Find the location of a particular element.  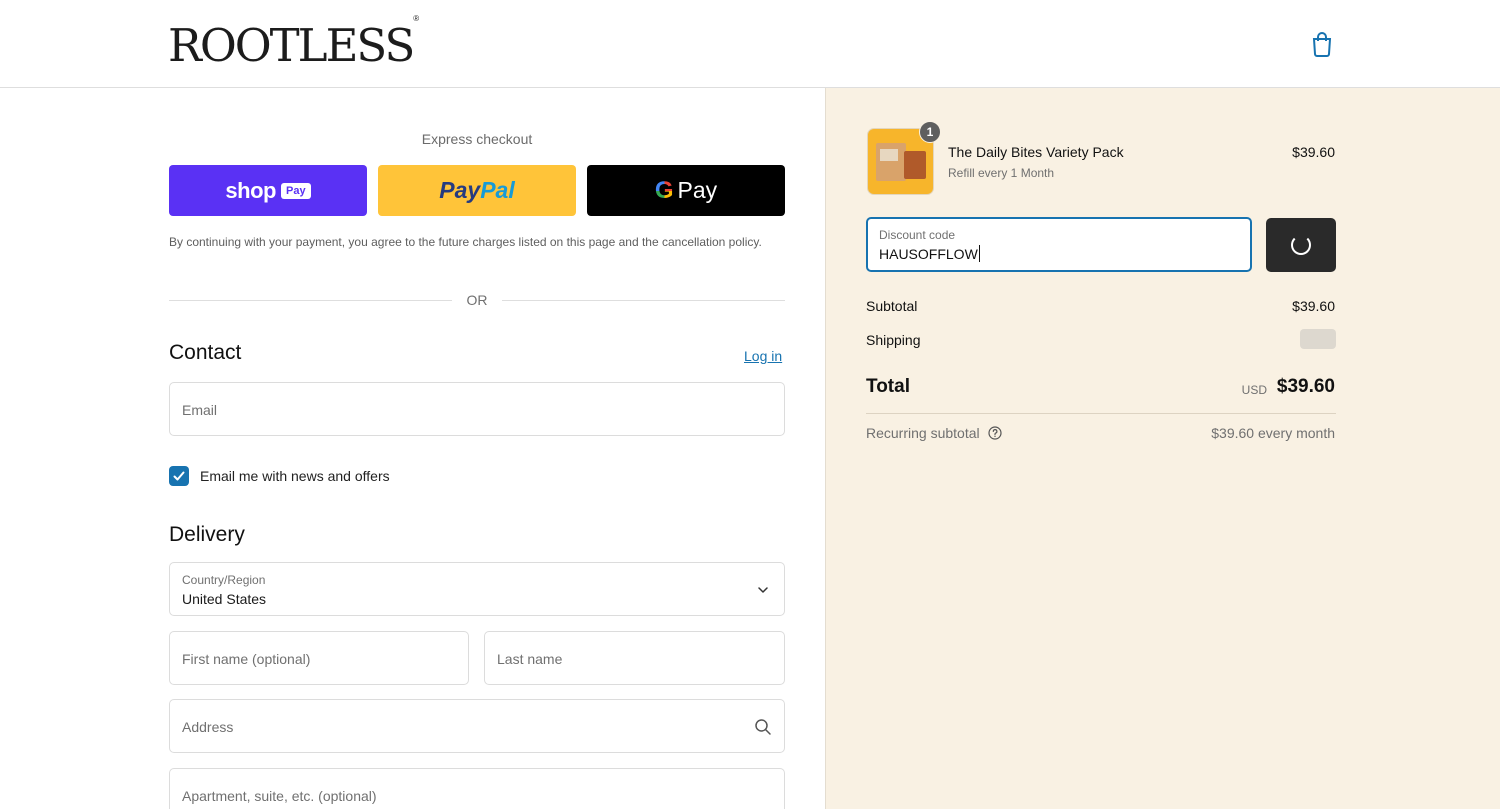

recurring-subtotal: Recurring subtotal is located at coordinates (934, 433).